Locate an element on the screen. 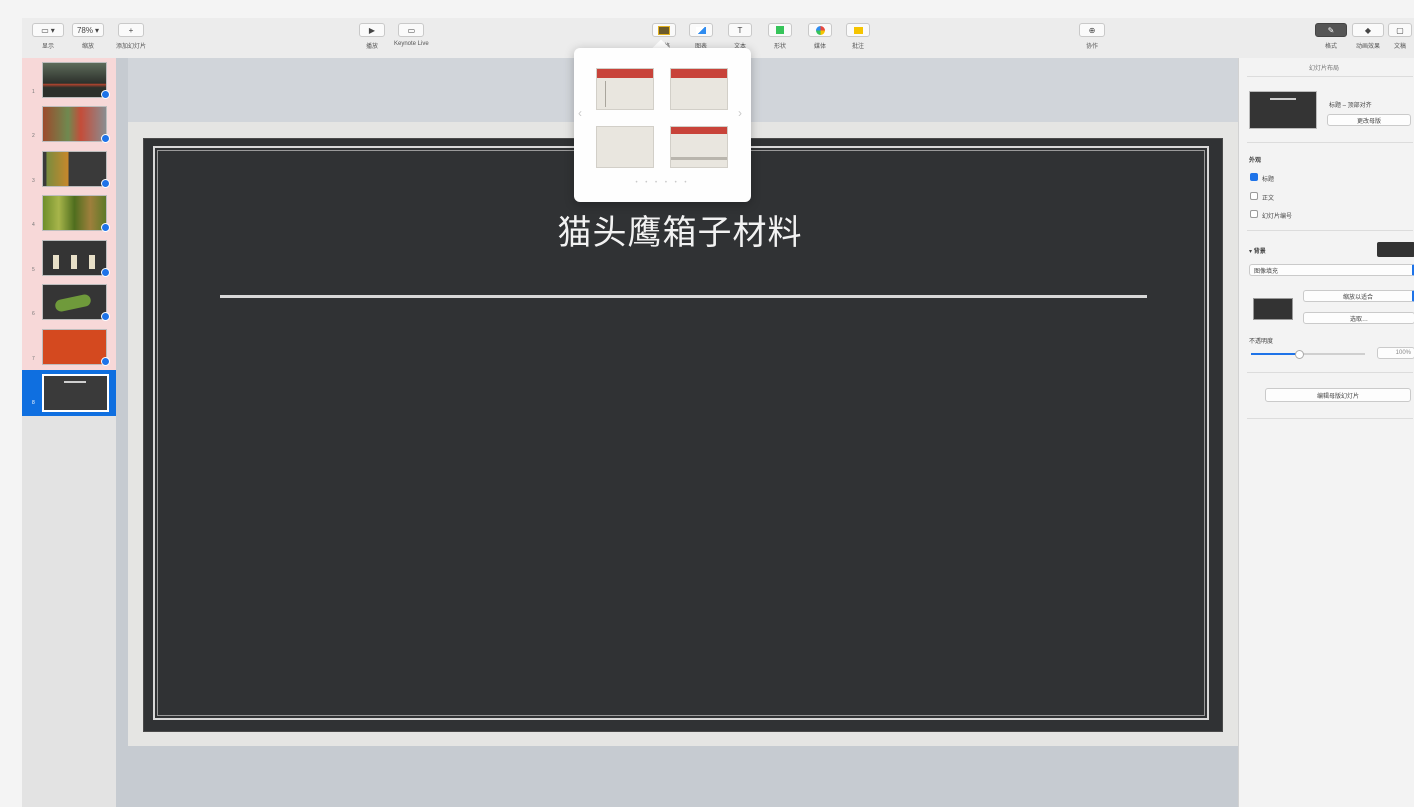  slide-thumbnail-7: 7 is located at coordinates (69, 348).